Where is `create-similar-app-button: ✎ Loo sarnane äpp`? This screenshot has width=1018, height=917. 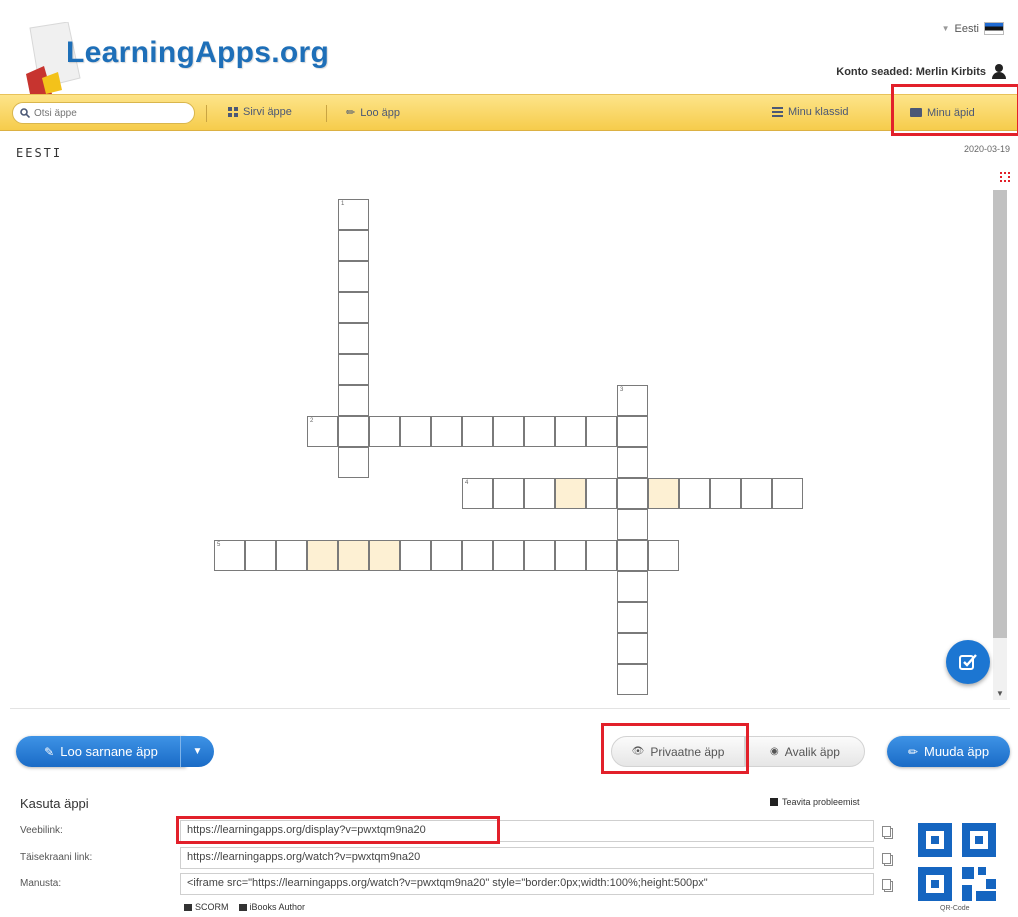
create-similar-app-button: ✎ Loo sarnane äpp is located at coordinates (101, 751).